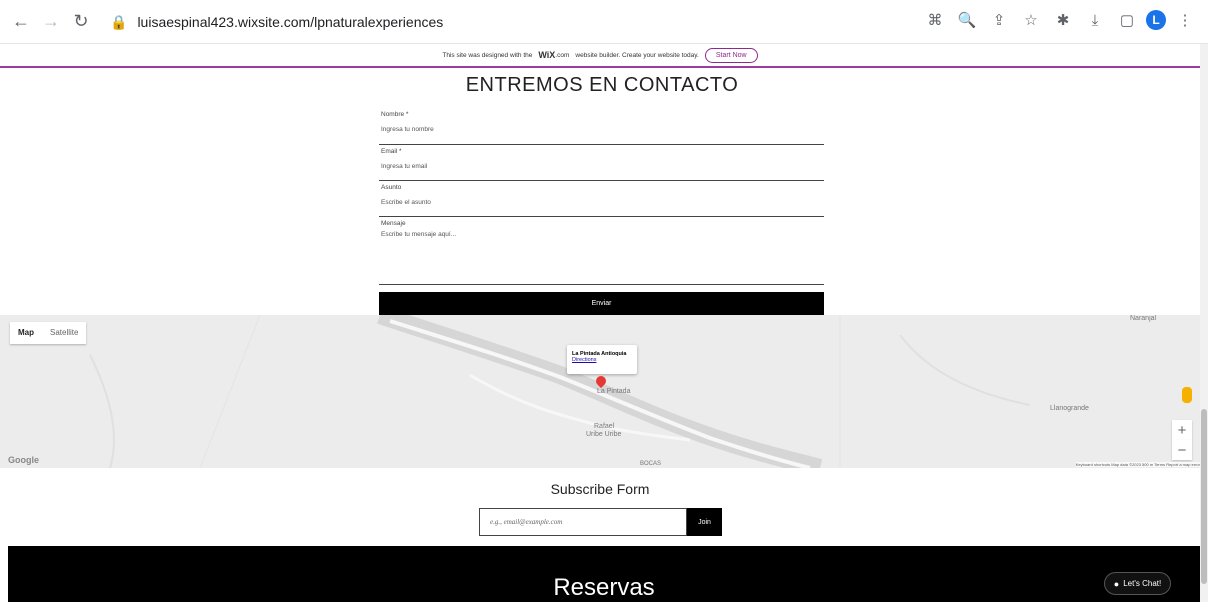  Describe the element at coordinates (604, 426) in the screenshot. I see `map-label: Rafael` at that location.